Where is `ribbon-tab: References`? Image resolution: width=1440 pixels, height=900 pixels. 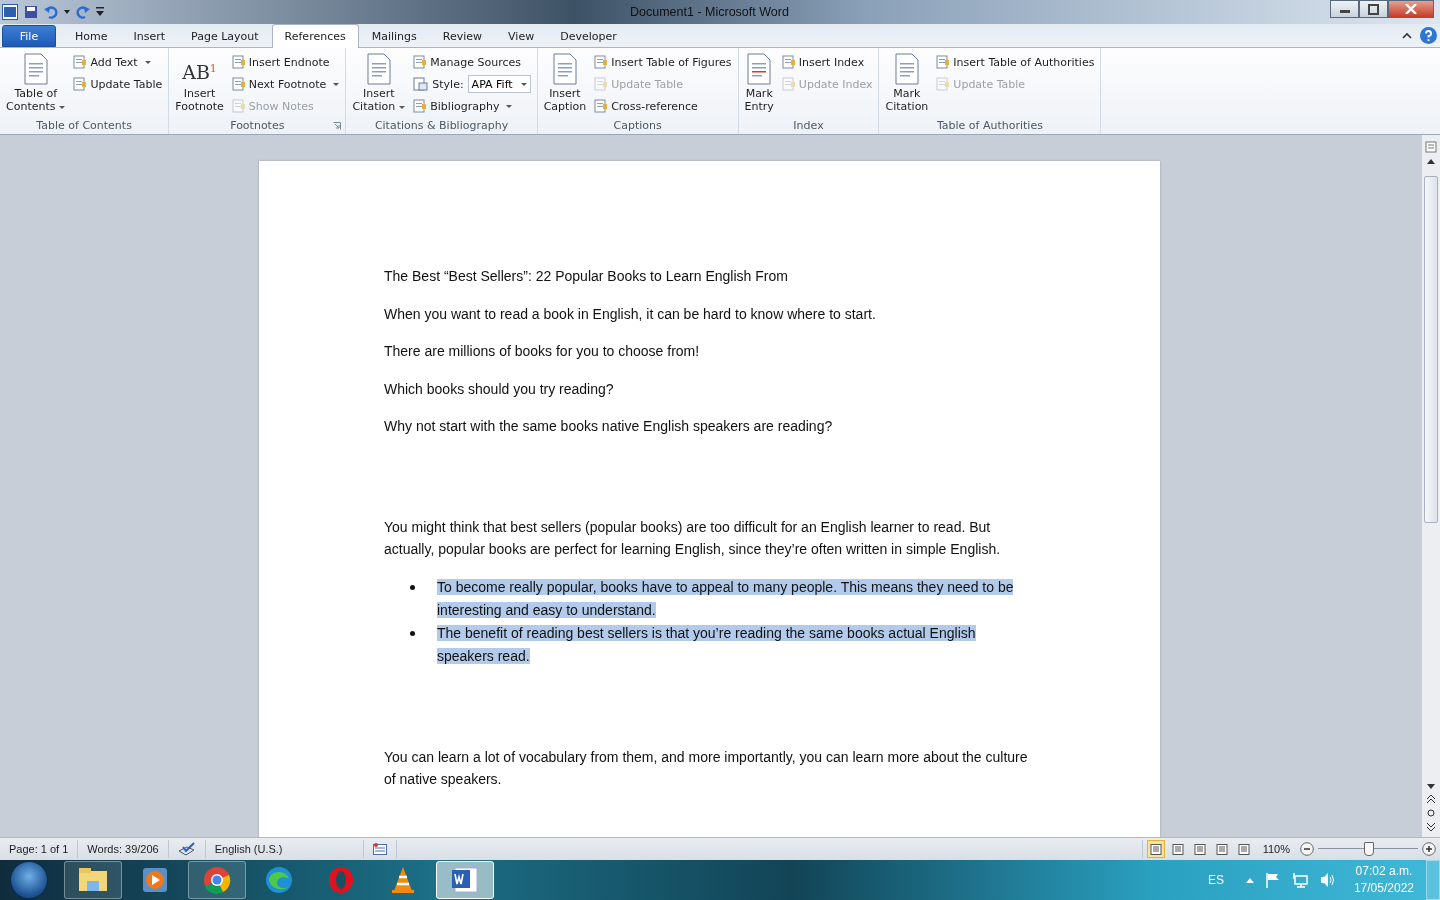 ribbon-tab: References is located at coordinates (315, 36).